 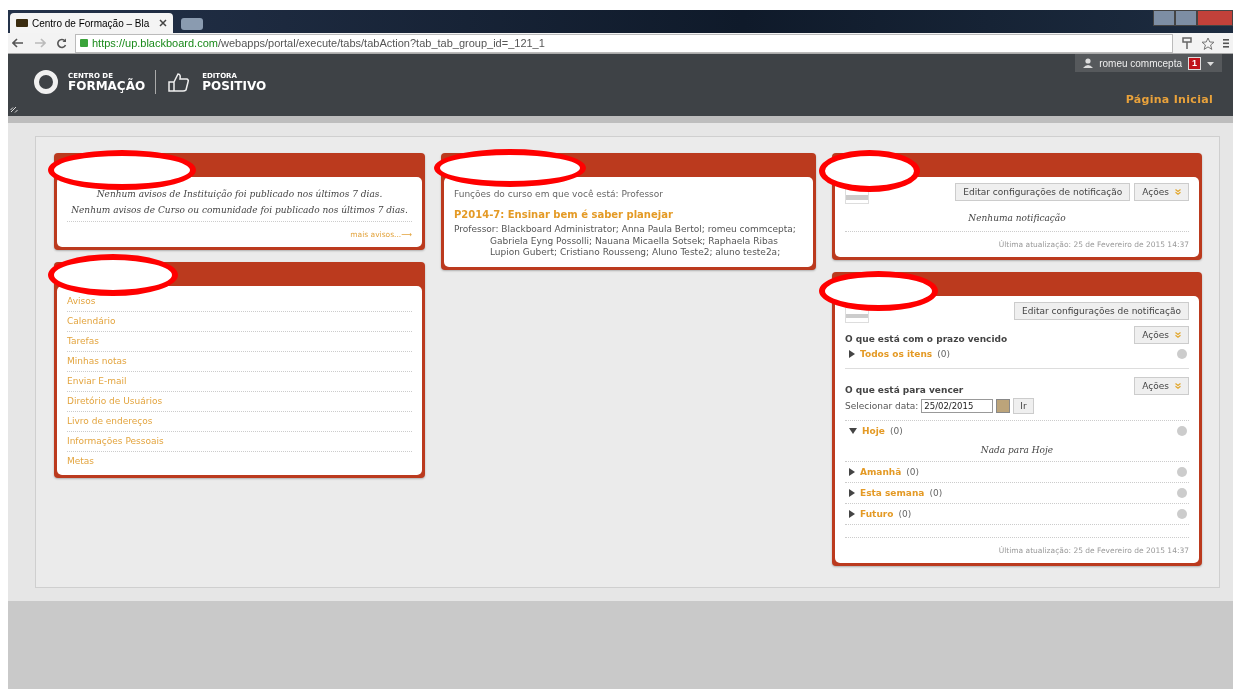 What do you see at coordinates (46, 82) in the screenshot?
I see `ring-logo-icon` at bounding box center [46, 82].